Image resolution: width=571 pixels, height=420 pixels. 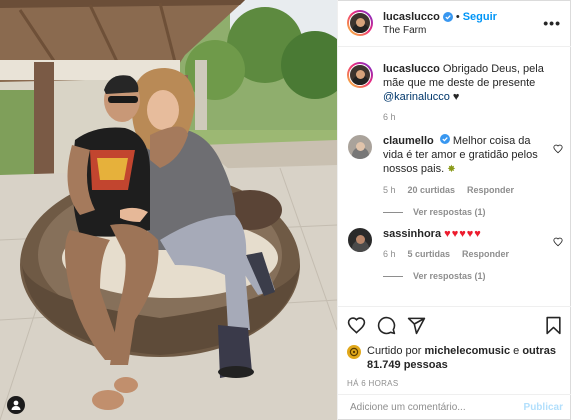 I want to click on bookmark-icon, so click(x=553, y=325).